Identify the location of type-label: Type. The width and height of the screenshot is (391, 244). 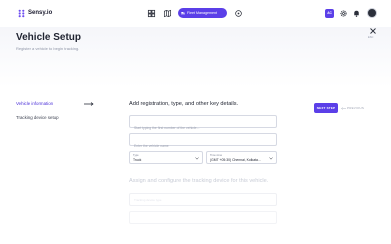
(136, 155).